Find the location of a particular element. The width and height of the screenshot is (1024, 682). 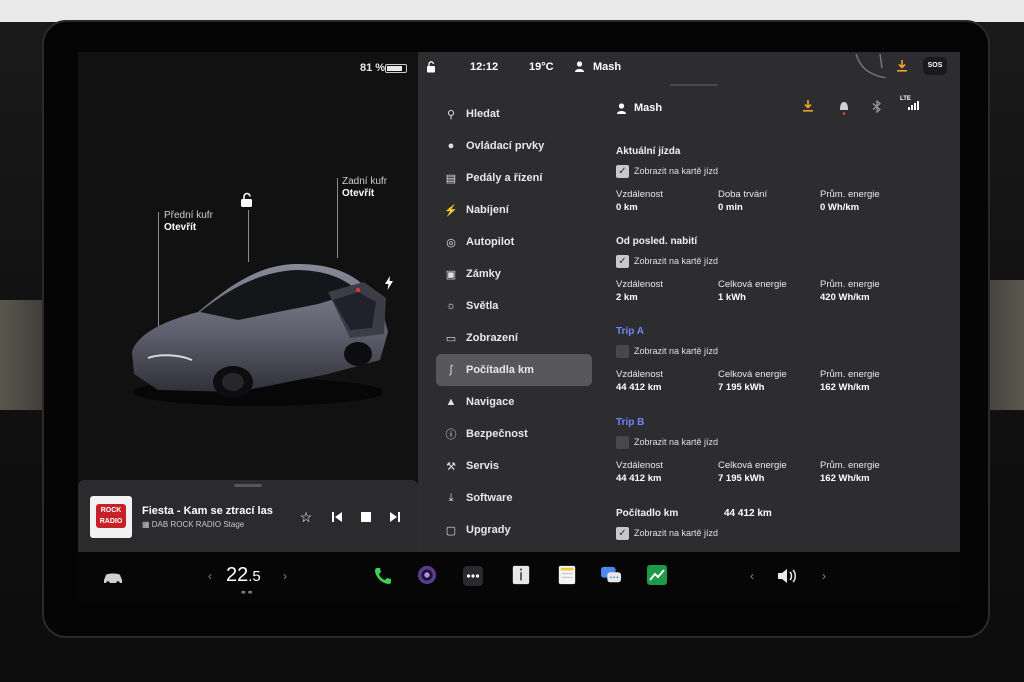

notes-icon is located at coordinates (567, 575).